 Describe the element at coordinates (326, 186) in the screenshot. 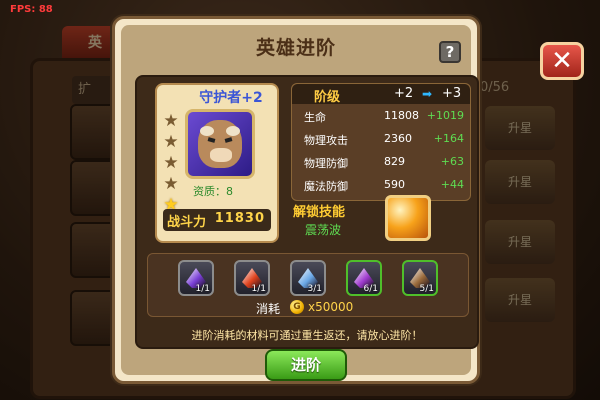

I see `stat-name: 魔法防御` at that location.